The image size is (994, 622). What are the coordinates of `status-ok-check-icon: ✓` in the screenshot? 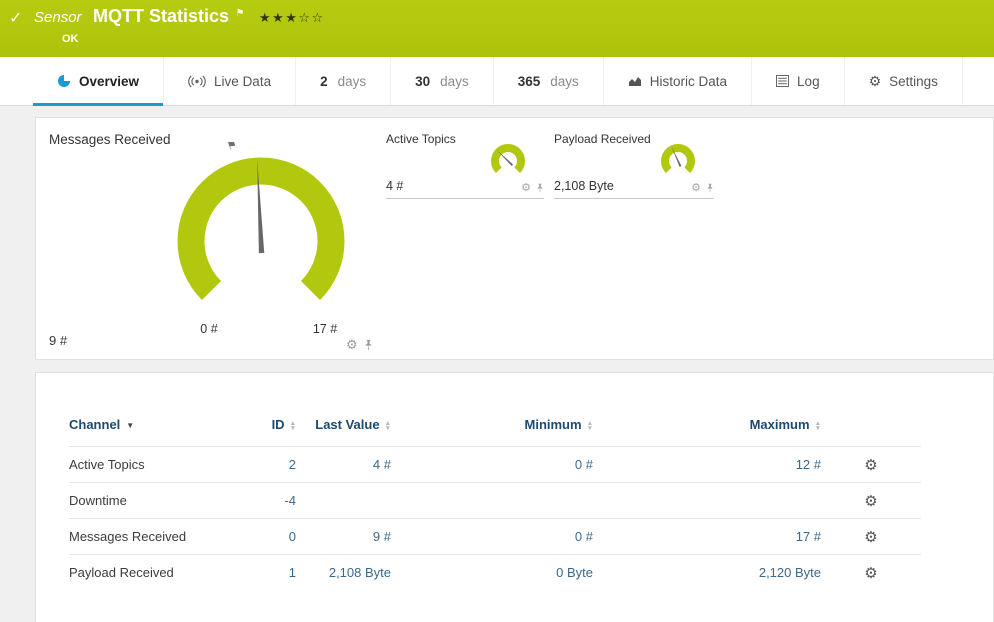 It's located at (16, 18).